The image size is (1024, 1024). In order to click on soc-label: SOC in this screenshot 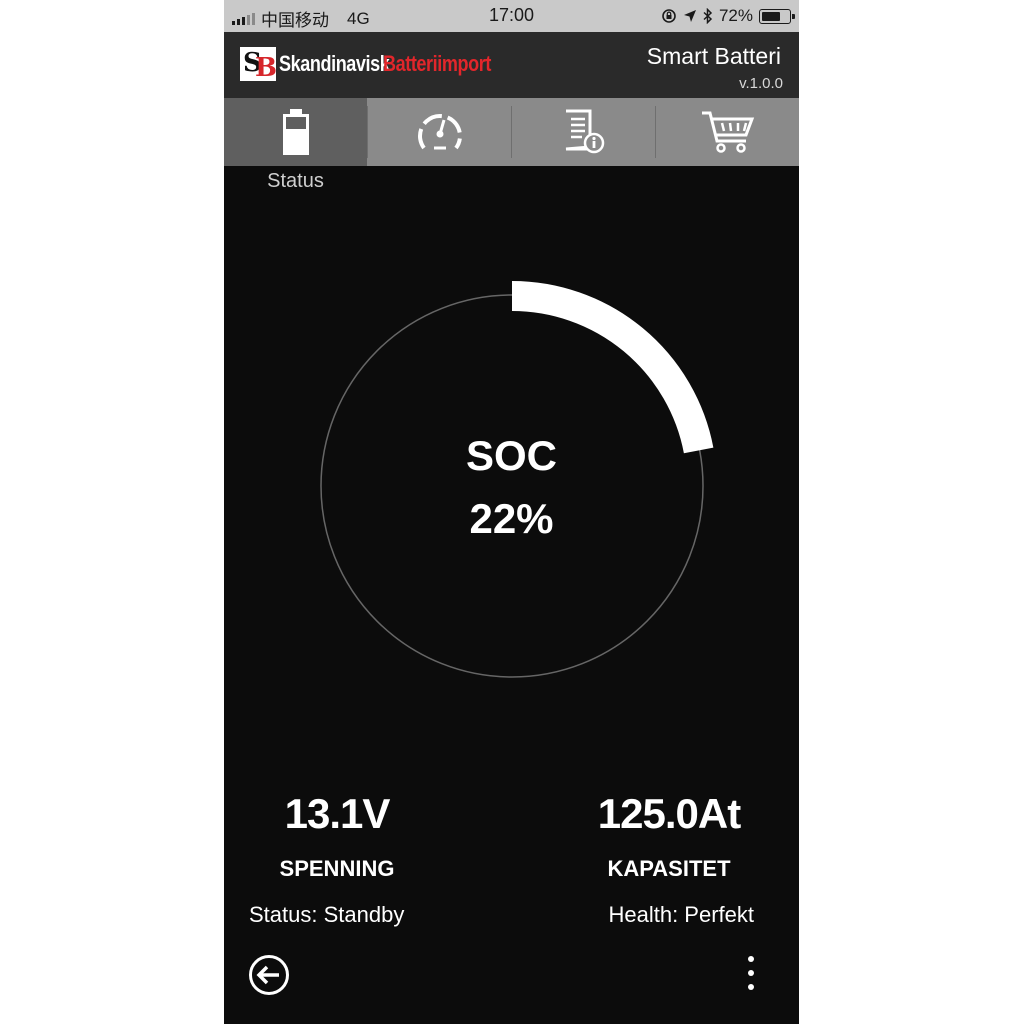, I will do `click(511, 455)`.